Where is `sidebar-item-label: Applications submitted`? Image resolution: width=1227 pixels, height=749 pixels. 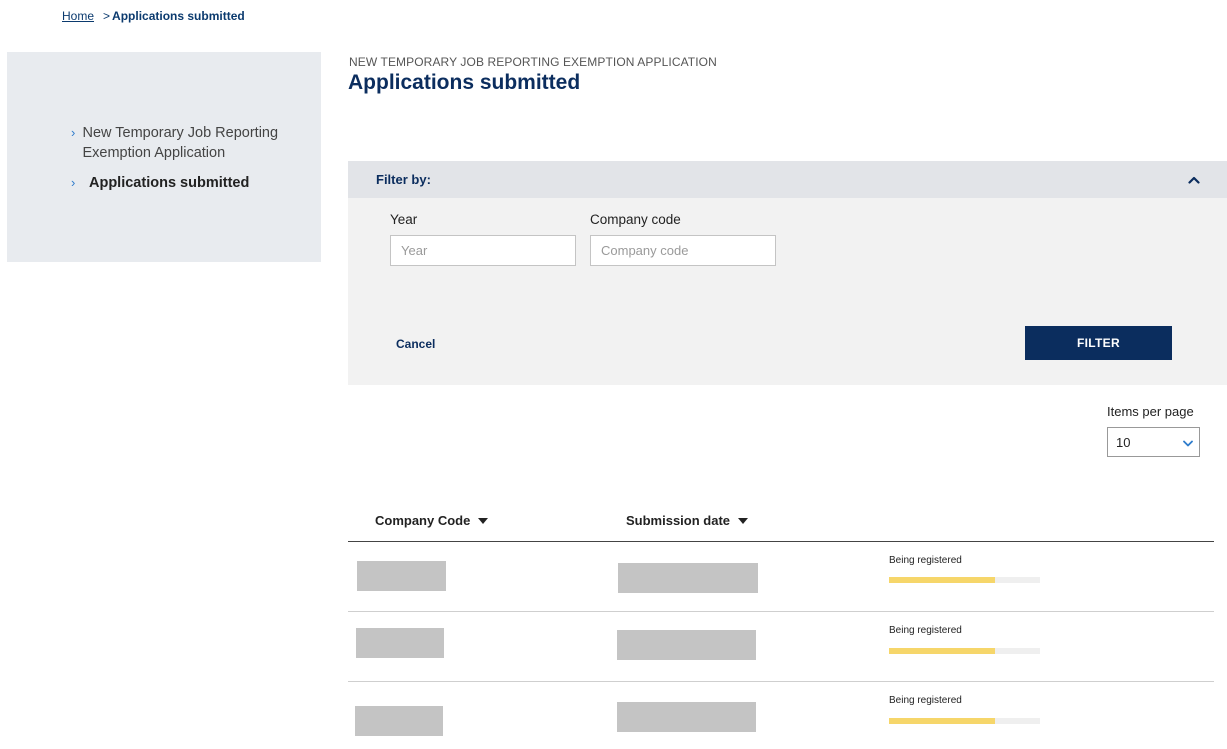
sidebar-item-label: Applications submitted is located at coordinates (169, 183).